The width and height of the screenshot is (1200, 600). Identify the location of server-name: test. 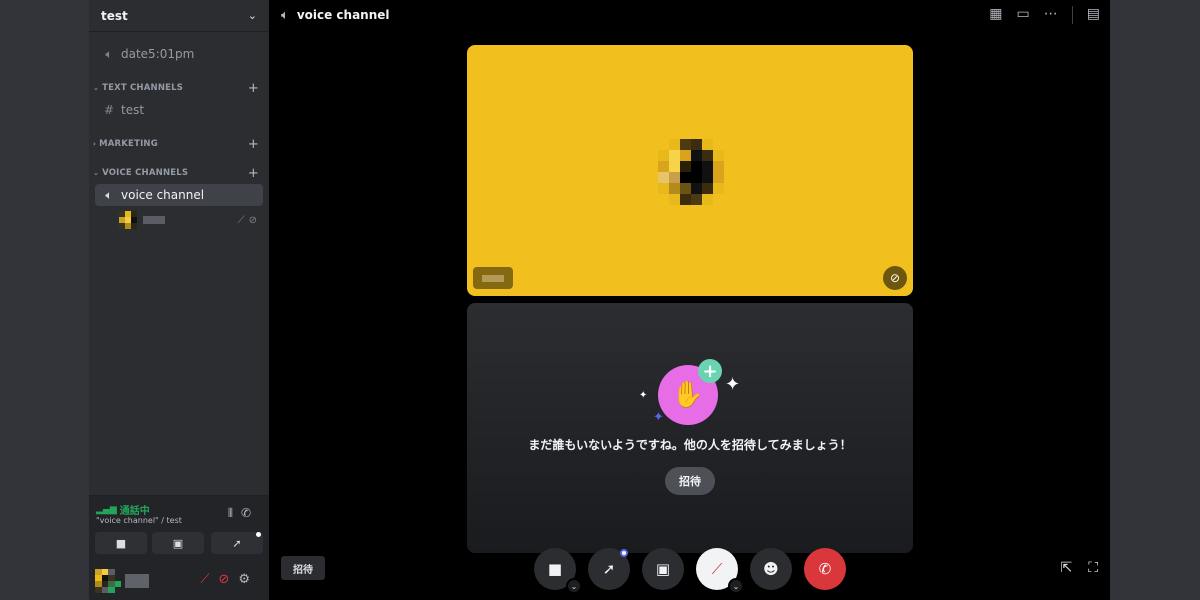
(114, 15).